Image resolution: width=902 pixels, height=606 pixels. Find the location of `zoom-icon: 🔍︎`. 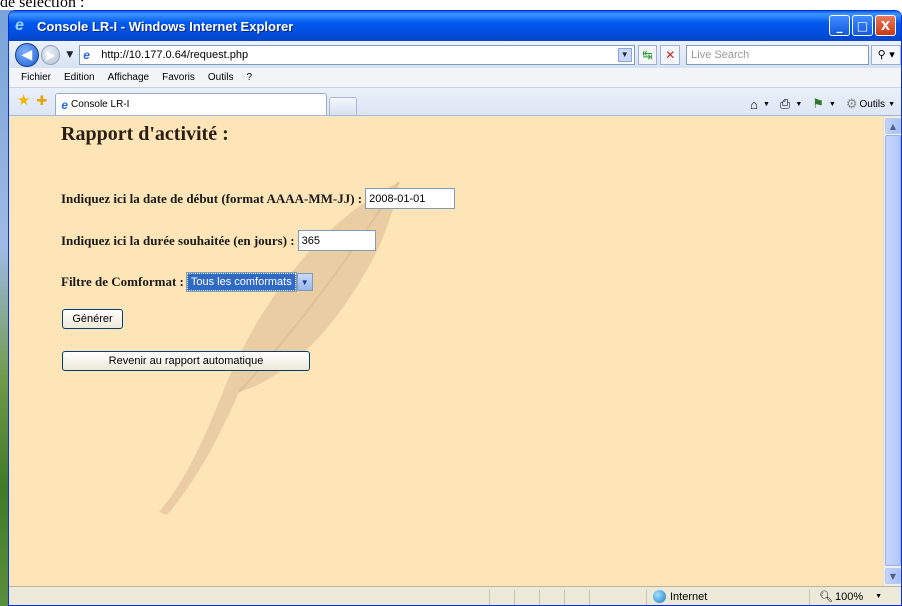

zoom-icon: 🔍︎ is located at coordinates (826, 597).